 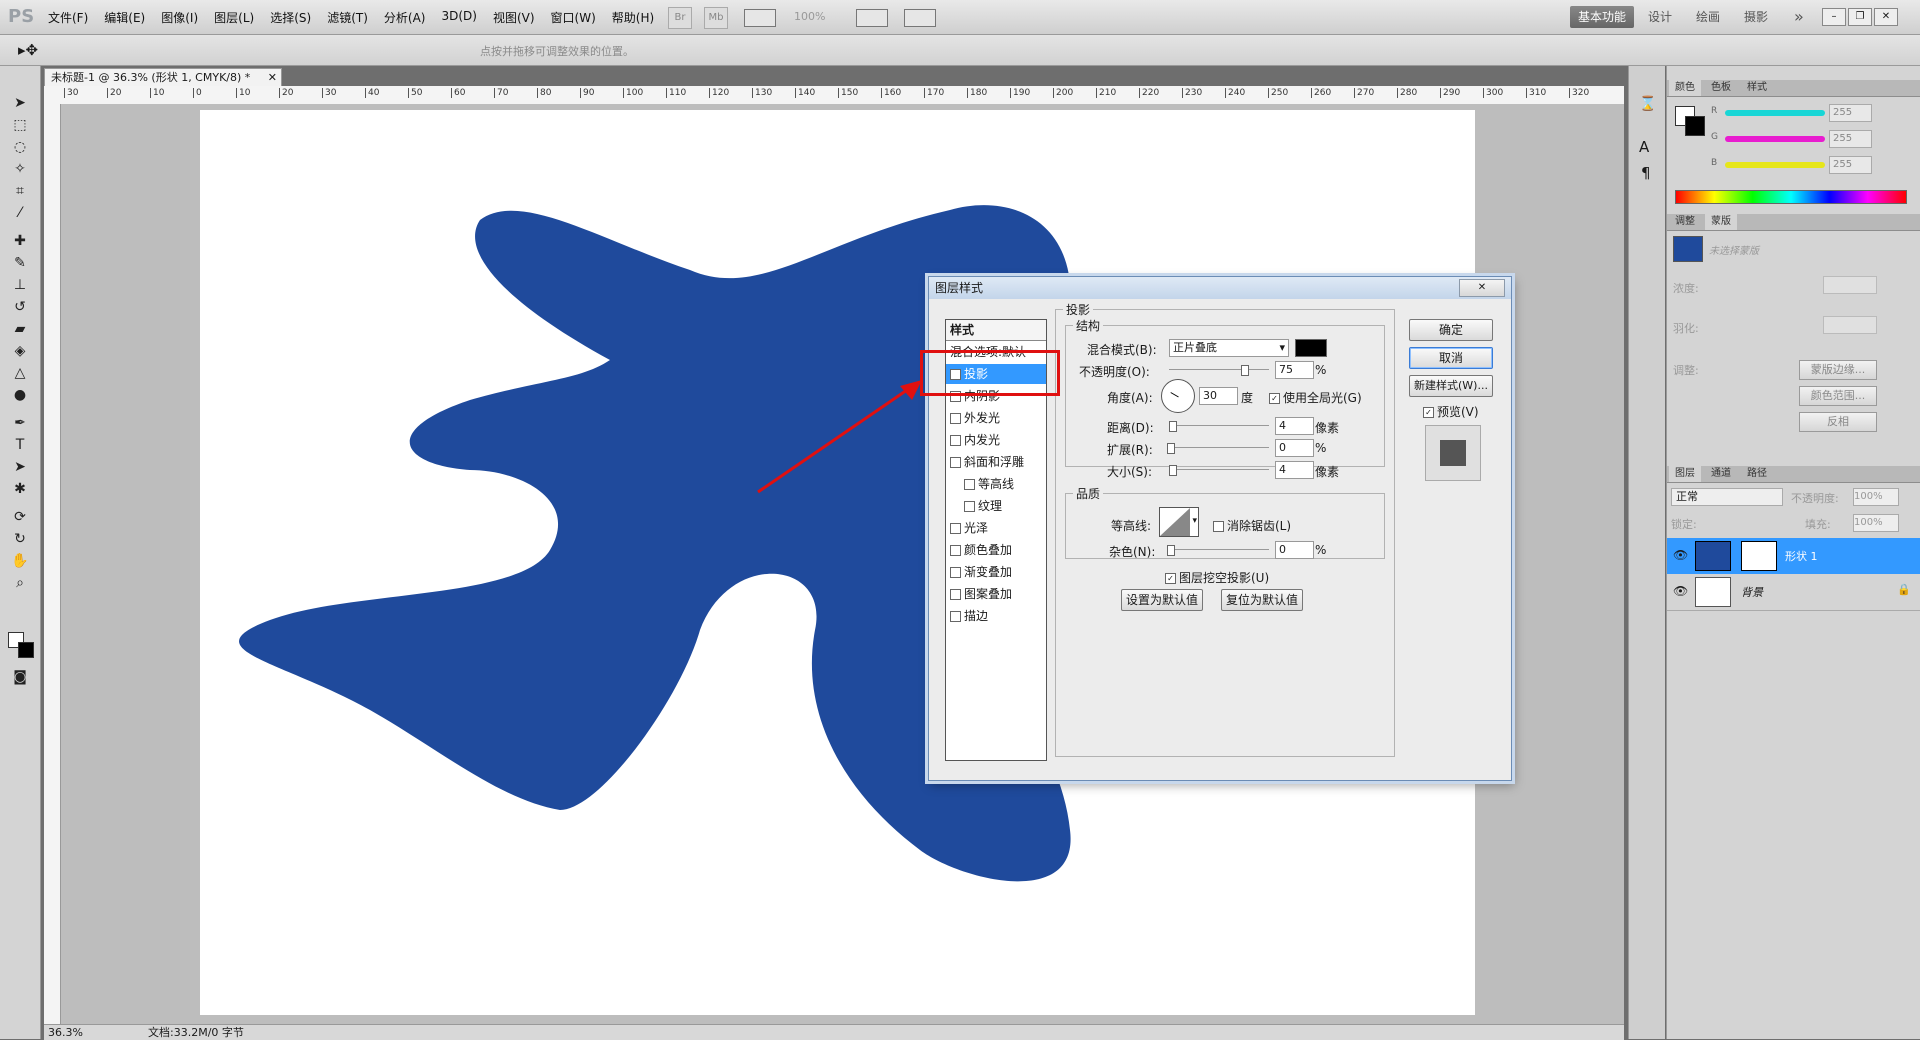 What do you see at coordinates (872, 18) in the screenshot?
I see `arrange-documents-icon` at bounding box center [872, 18].